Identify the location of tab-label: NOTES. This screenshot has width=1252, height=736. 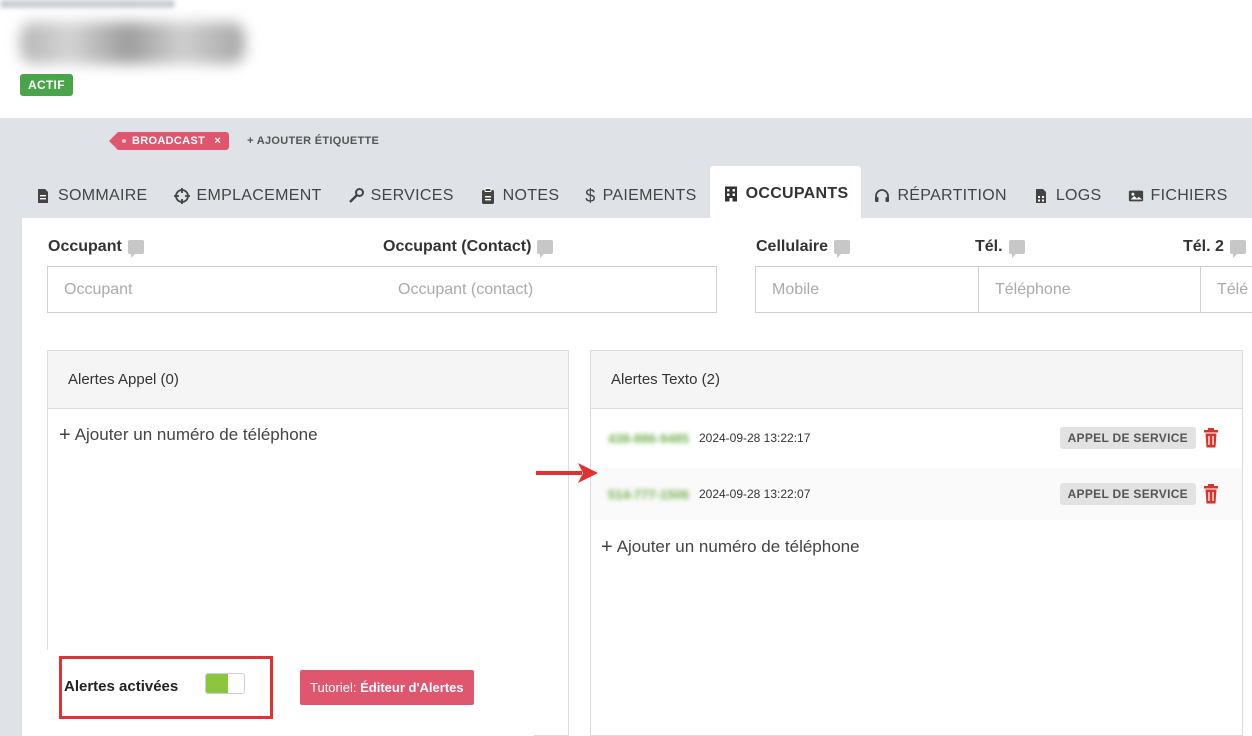
(531, 195).